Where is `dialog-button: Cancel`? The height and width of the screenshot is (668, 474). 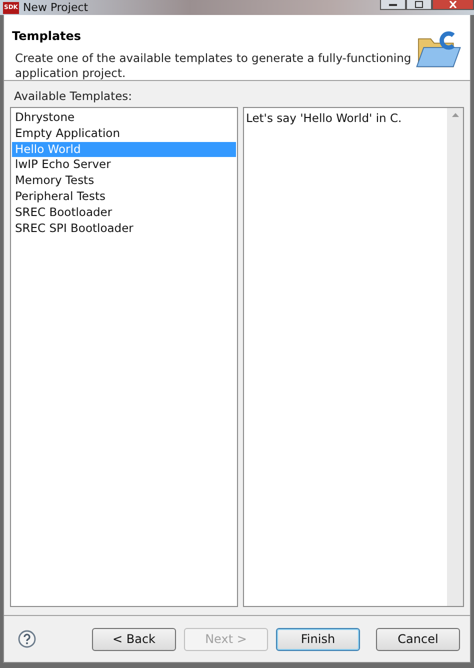
dialog-button: Cancel is located at coordinates (418, 639).